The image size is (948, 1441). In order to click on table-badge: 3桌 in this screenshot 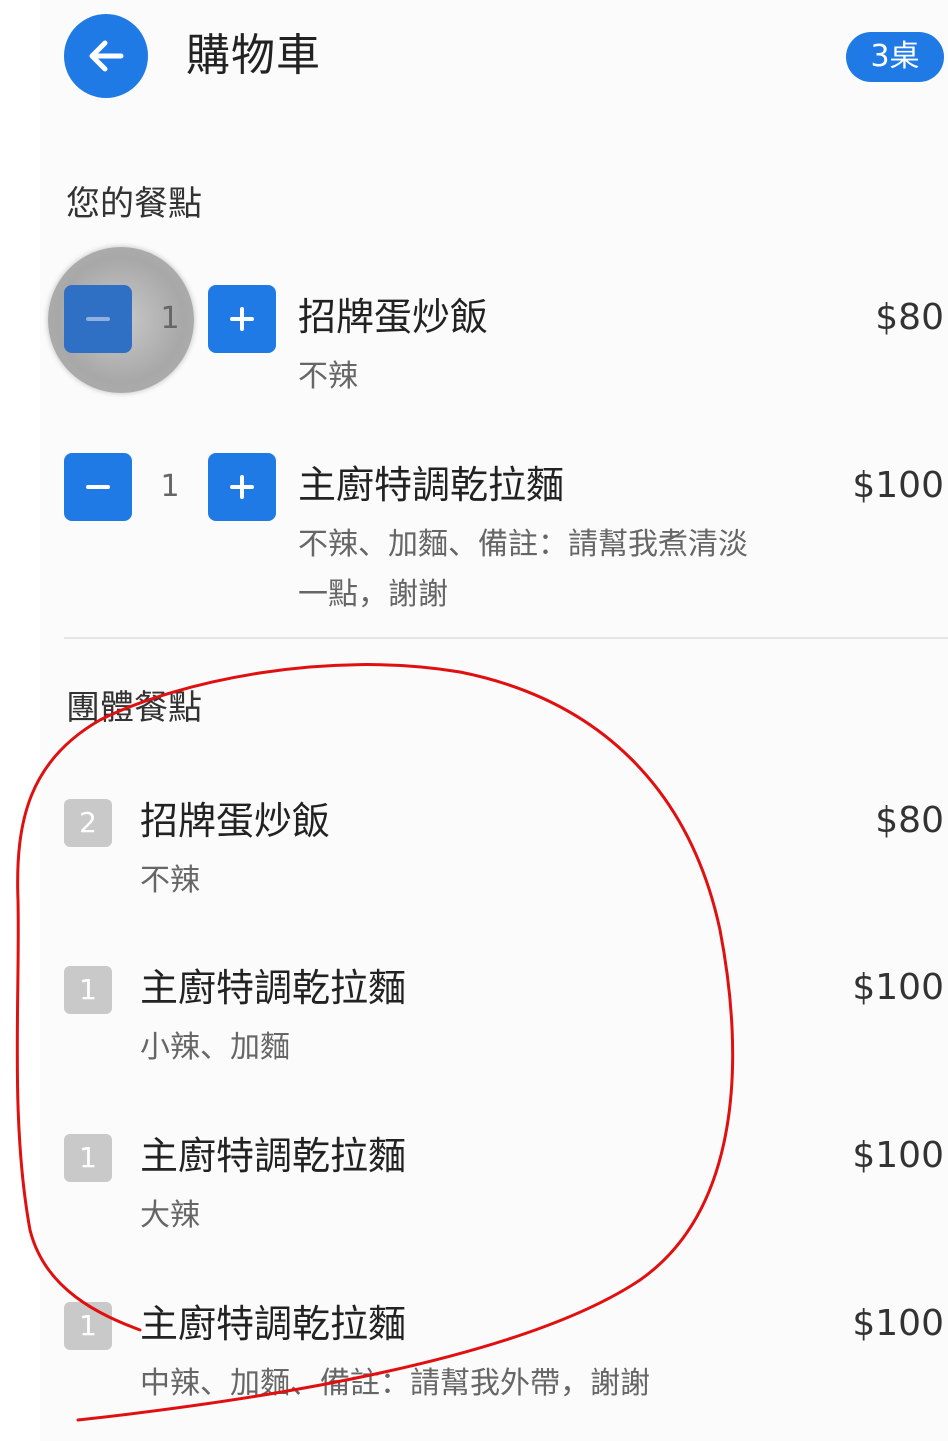, I will do `click(895, 57)`.